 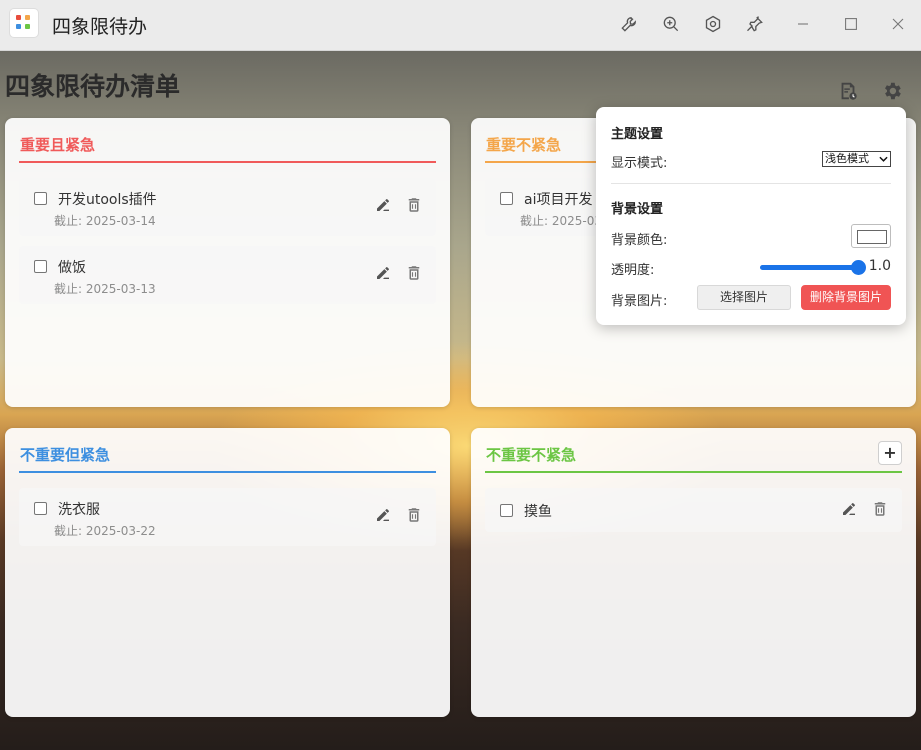 I want to click on display-mode-value: 浅色模式, so click(x=847, y=158).